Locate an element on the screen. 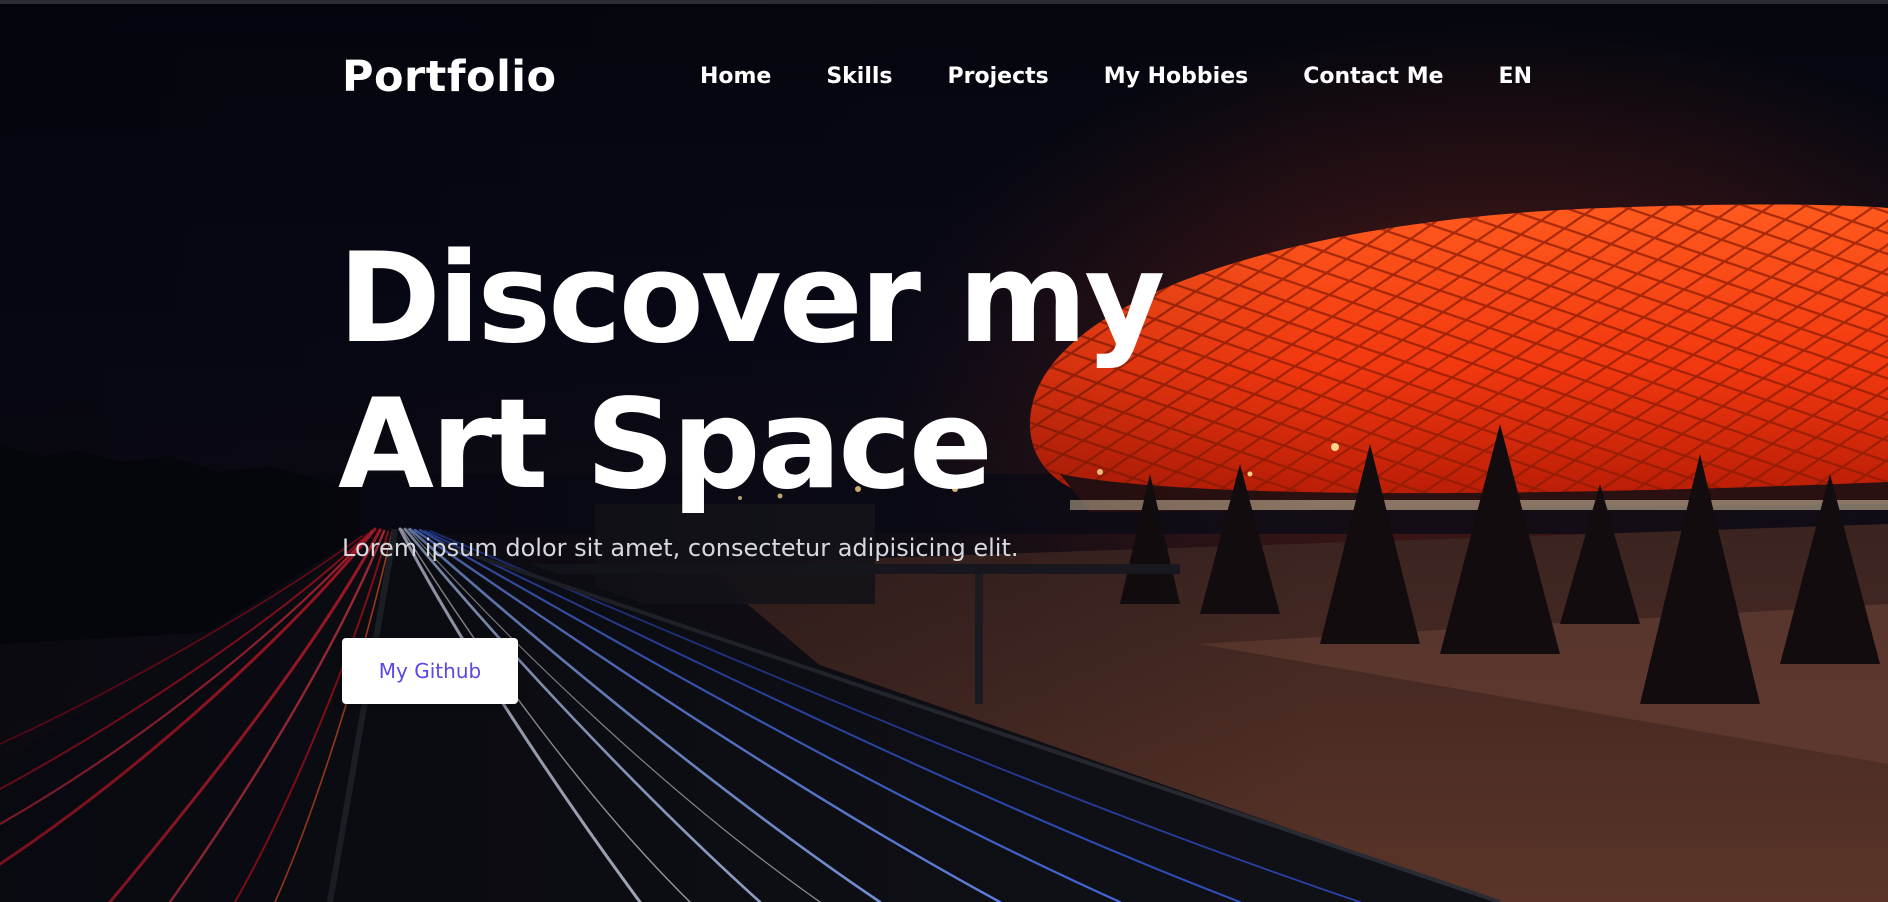  nav-item: EN is located at coordinates (1515, 76).